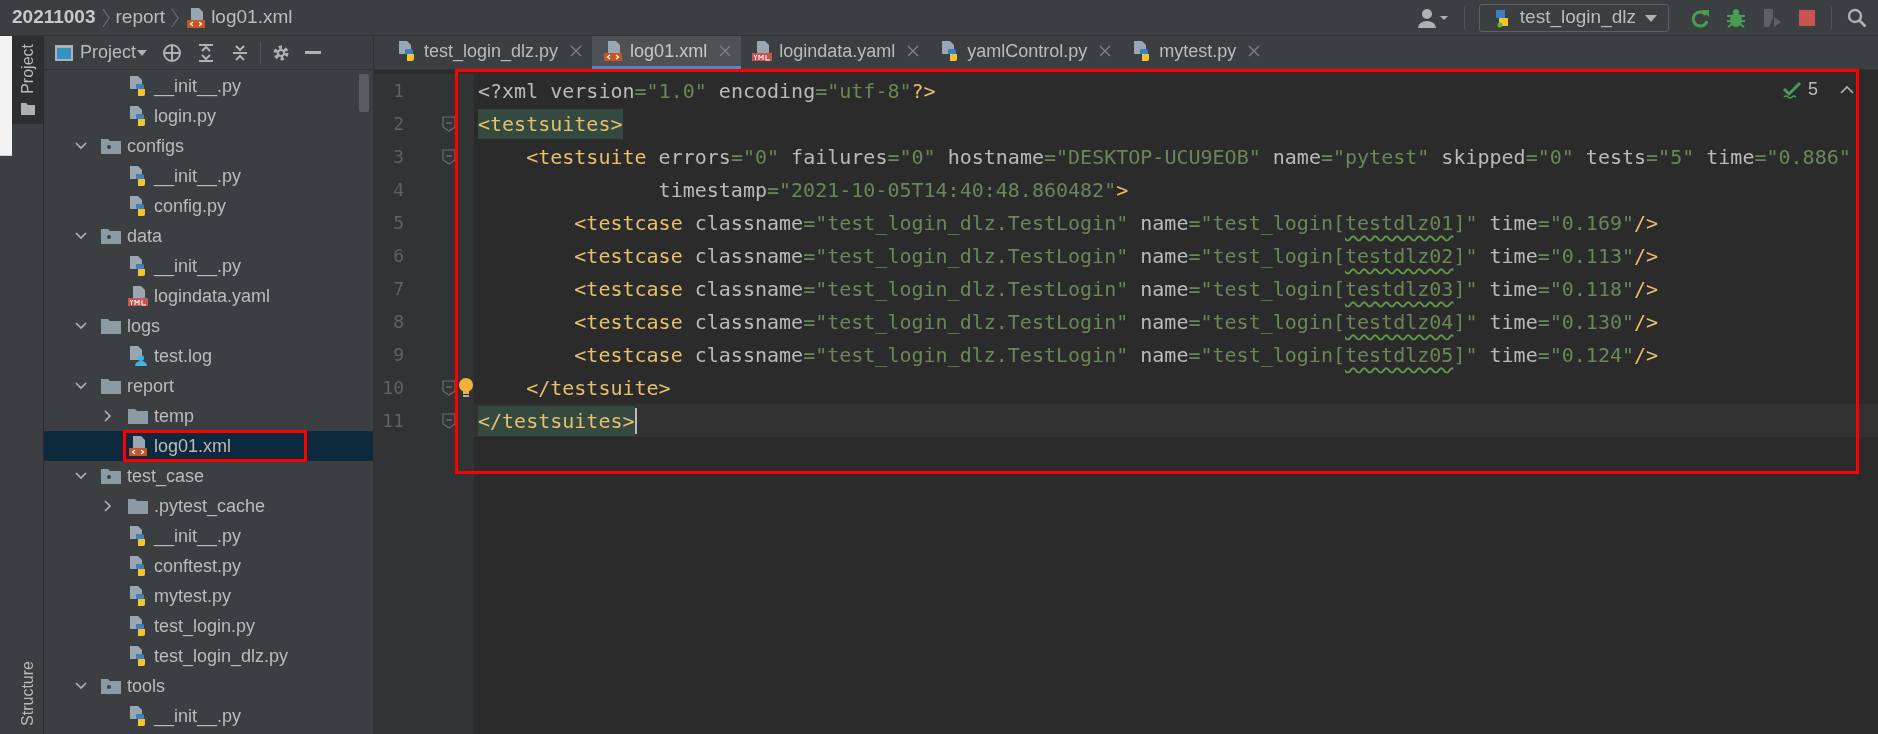  I want to click on item-label: logs, so click(144, 326).